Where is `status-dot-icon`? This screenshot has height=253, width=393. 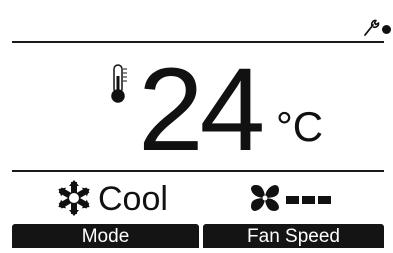 status-dot-icon is located at coordinates (386, 29).